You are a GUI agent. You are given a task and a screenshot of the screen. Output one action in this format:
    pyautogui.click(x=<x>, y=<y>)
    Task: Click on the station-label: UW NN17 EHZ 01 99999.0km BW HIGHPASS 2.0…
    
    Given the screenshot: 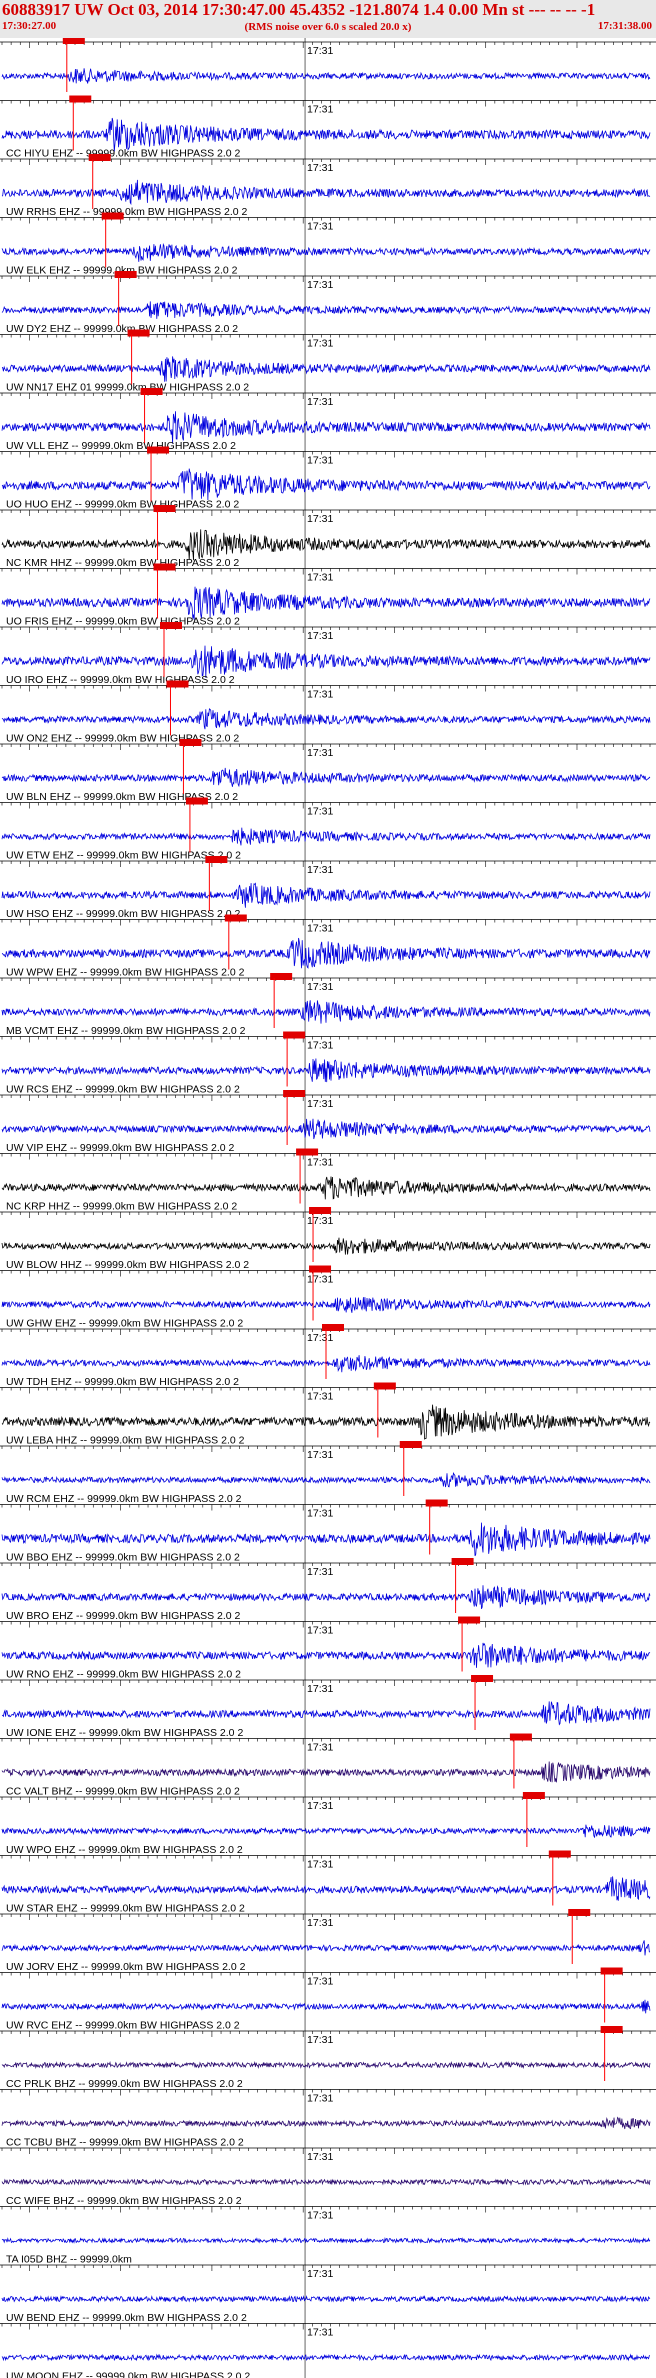 What is the action you would take?
    pyautogui.click(x=127, y=388)
    